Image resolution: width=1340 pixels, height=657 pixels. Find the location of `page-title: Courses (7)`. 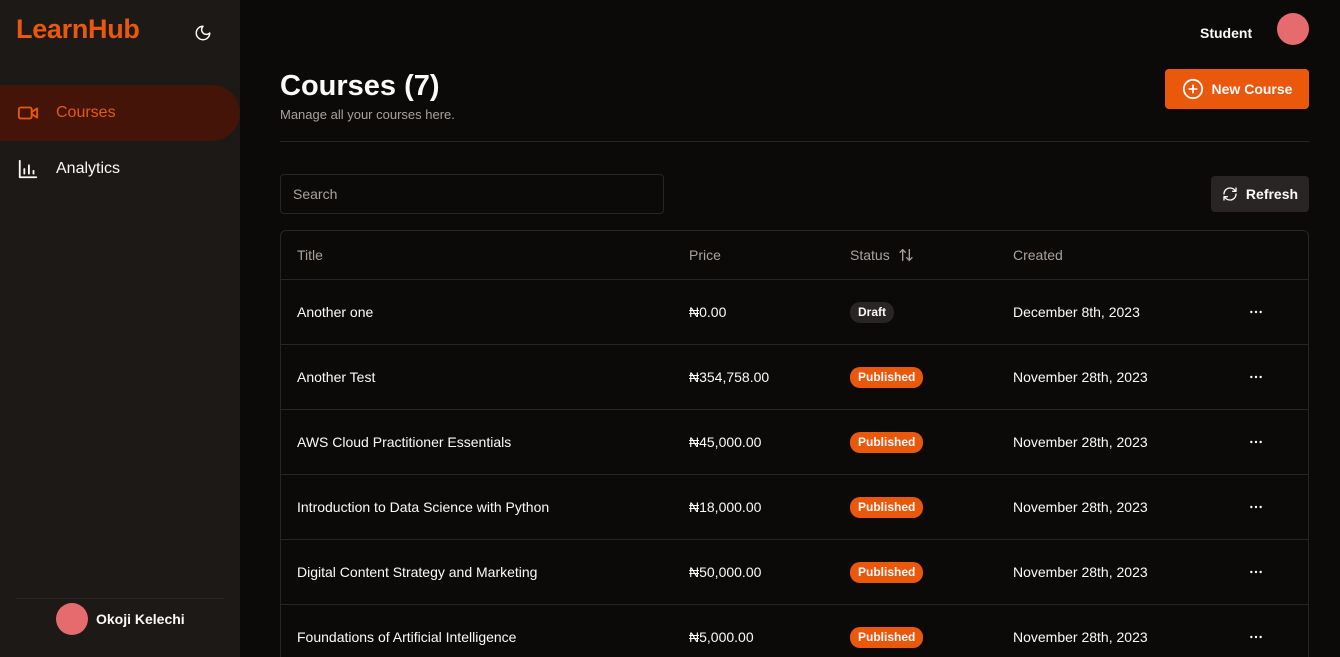

page-title: Courses (7) is located at coordinates (360, 86).